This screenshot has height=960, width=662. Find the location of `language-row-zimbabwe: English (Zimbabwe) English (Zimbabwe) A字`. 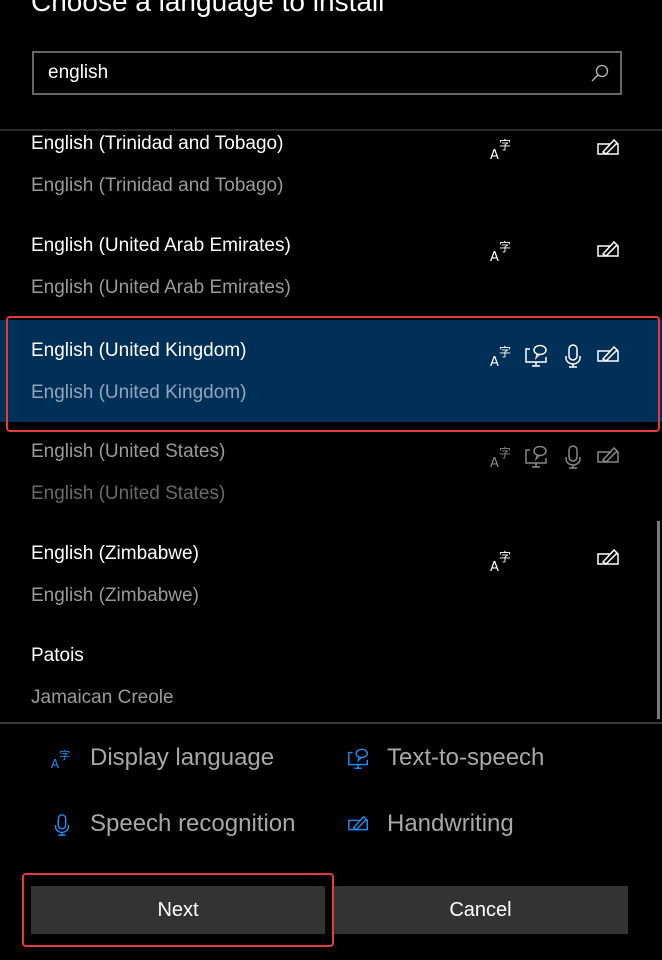

language-row-zimbabwe: English (Zimbabwe) English (Zimbabwe) A字 is located at coordinates (331, 590).